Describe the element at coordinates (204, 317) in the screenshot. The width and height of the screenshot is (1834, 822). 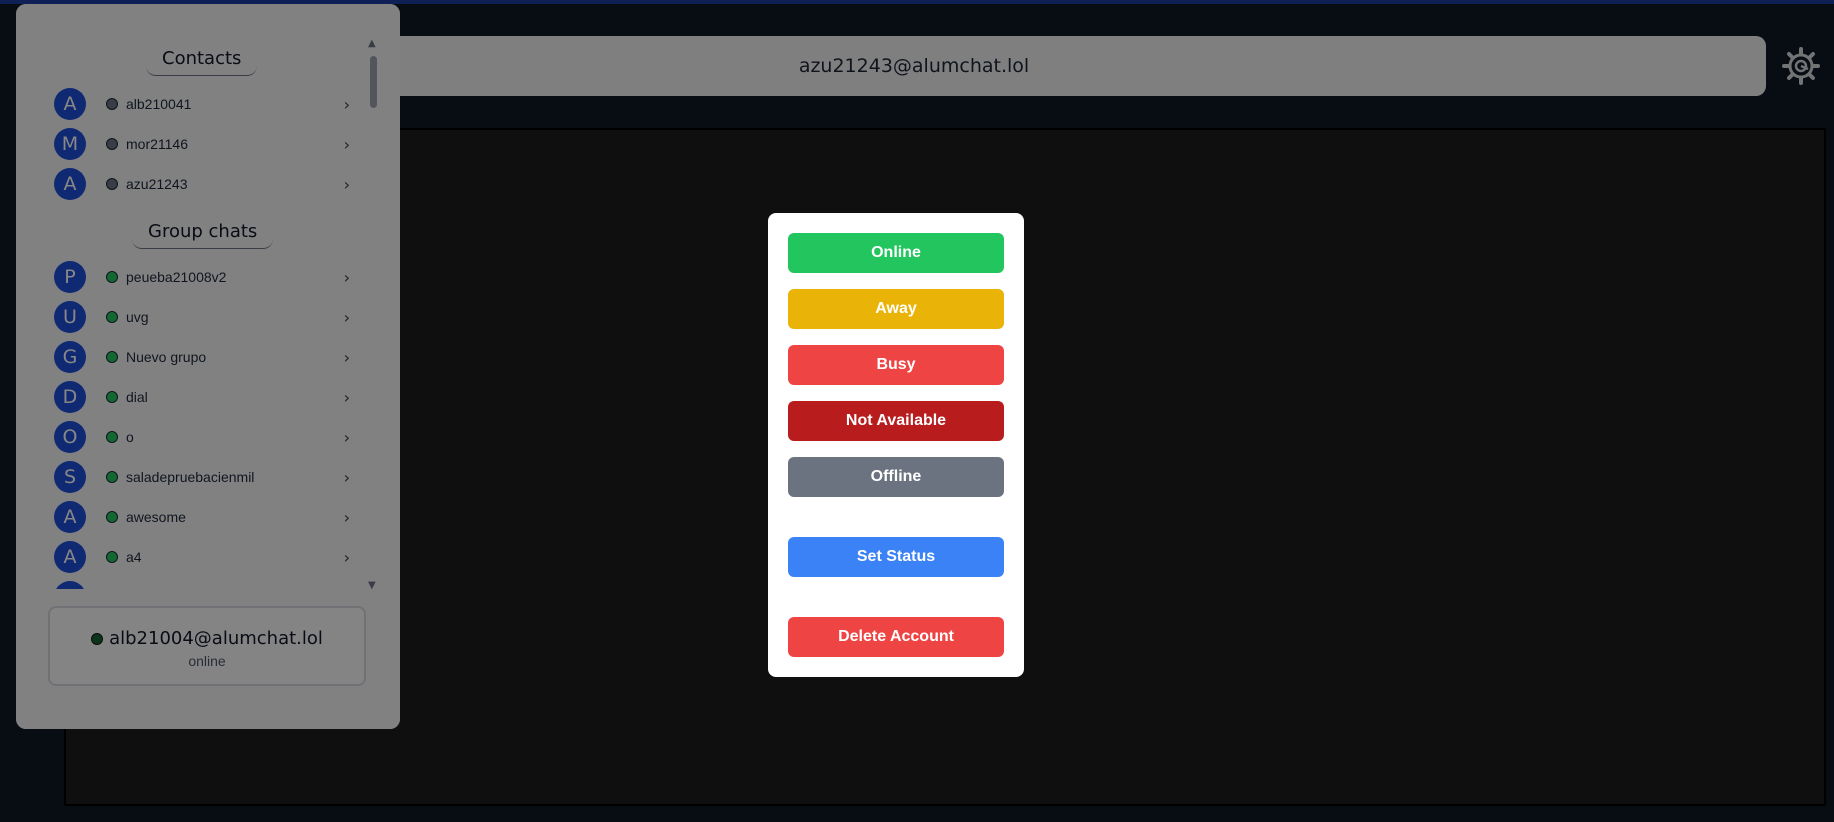
I see `group-item: U uvg ›` at that location.